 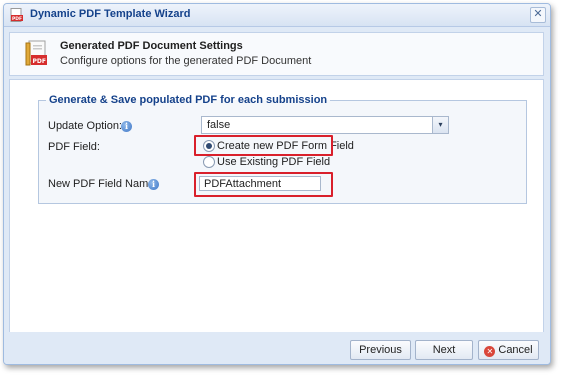 What do you see at coordinates (285, 146) in the screenshot?
I see `radio-create-new-label: Create new PDF Form Field` at bounding box center [285, 146].